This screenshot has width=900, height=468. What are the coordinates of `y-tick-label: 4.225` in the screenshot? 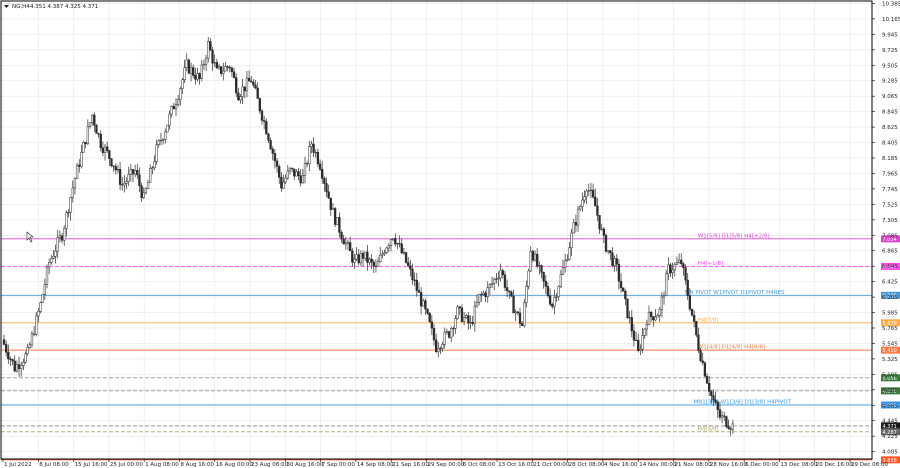 It's located at (890, 437).